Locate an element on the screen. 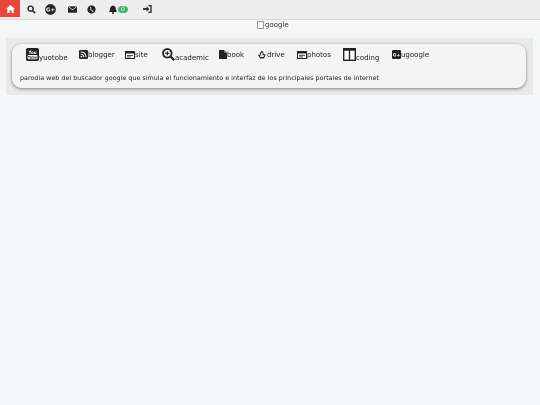  link-label: photos is located at coordinates (319, 55).